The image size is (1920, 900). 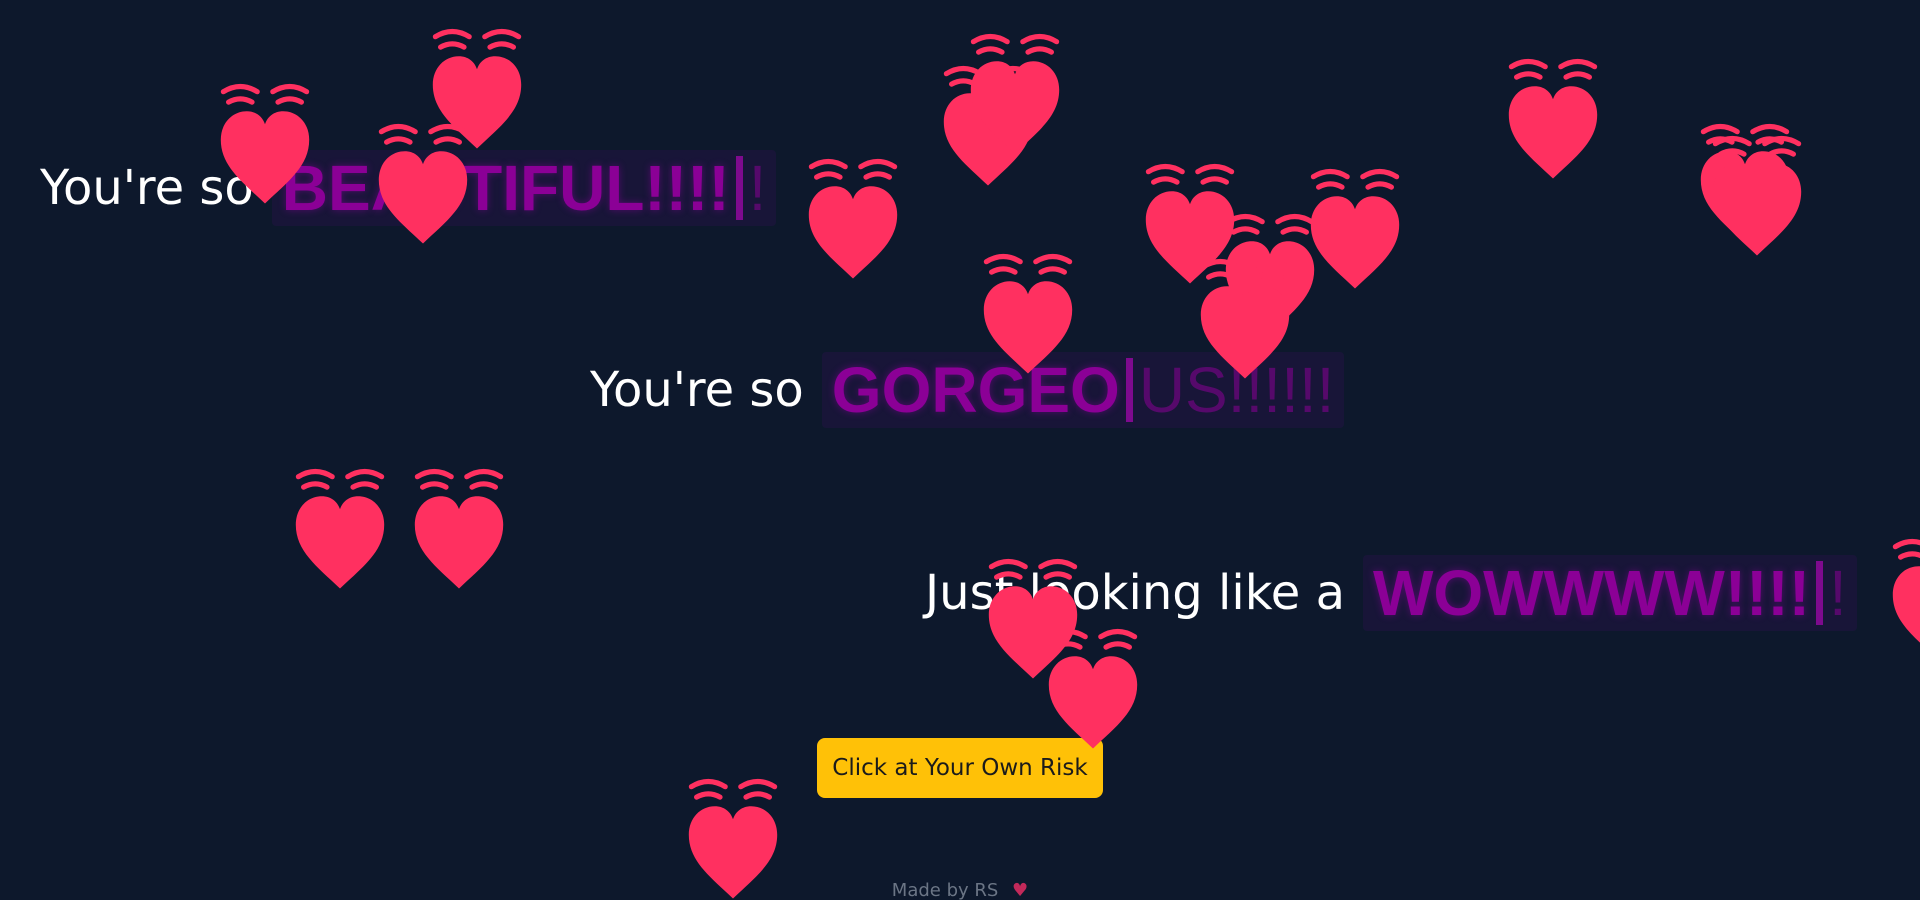 I want to click on typed-word-text: GORGEO, so click(x=975, y=390).